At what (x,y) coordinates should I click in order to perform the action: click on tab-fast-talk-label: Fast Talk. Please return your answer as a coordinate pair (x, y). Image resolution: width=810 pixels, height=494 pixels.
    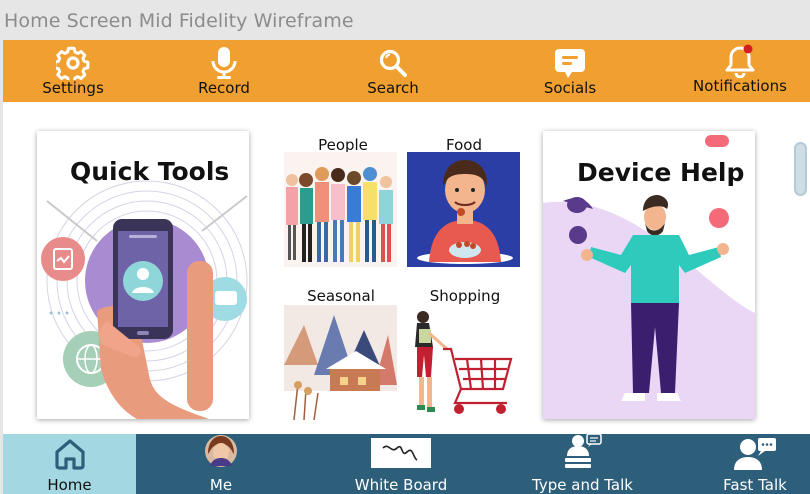
    Looking at the image, I should click on (755, 485).